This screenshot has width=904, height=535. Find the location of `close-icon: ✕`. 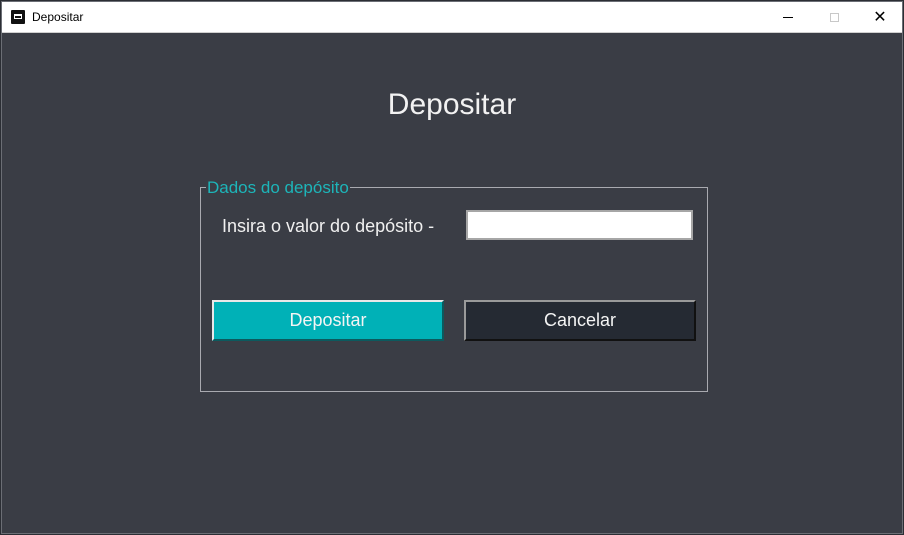

close-icon: ✕ is located at coordinates (880, 17).